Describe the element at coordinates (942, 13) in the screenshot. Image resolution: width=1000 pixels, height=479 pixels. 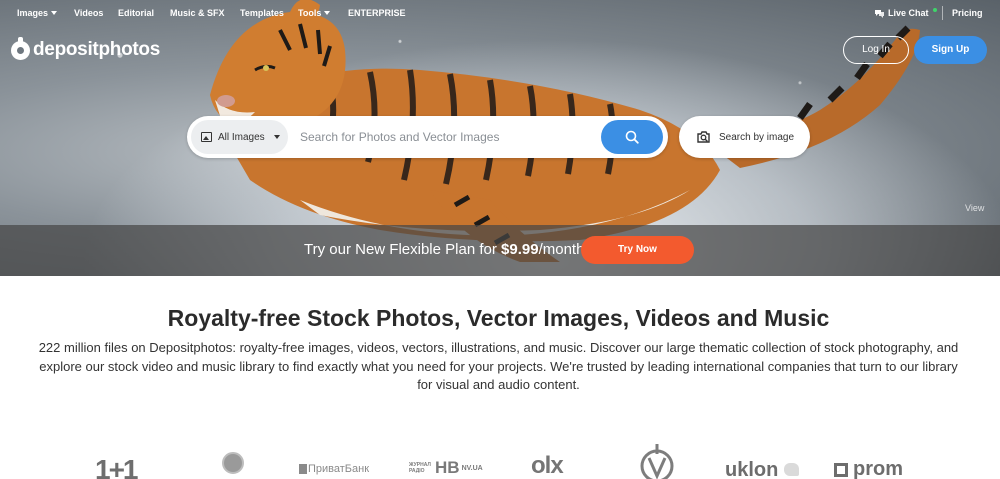
I see `nav-divider` at that location.